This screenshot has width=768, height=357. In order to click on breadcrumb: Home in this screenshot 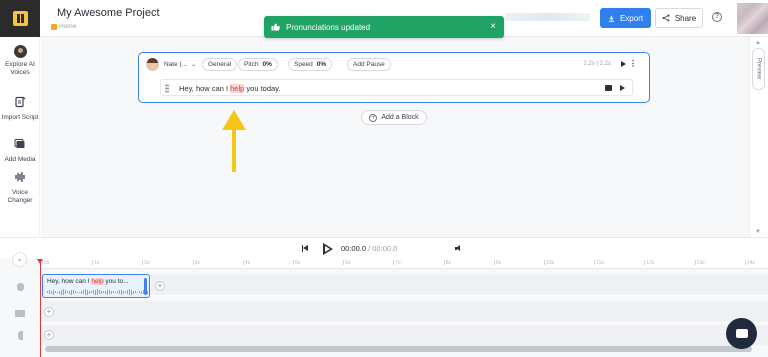, I will do `click(63, 26)`.